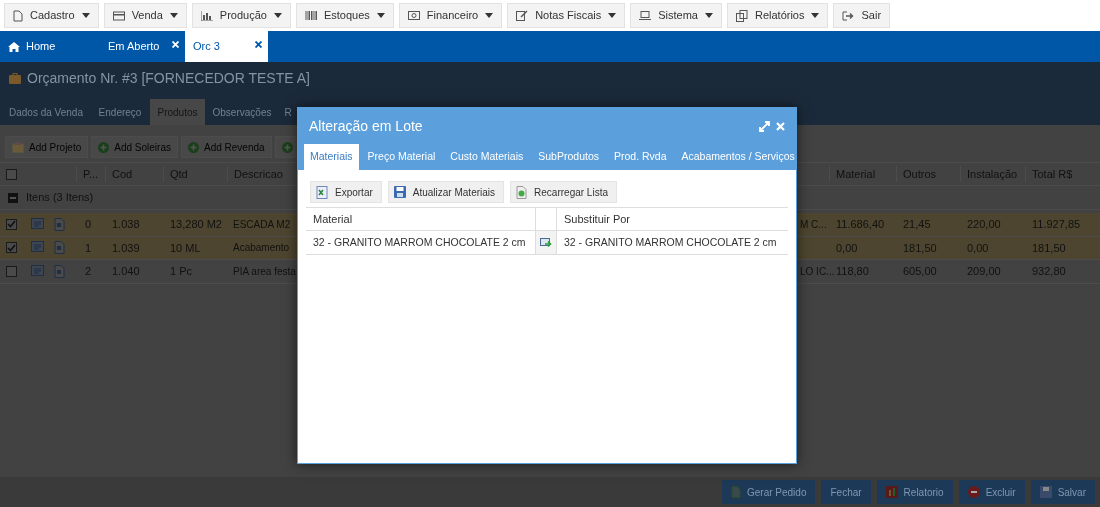  Describe the element at coordinates (261, 248) in the screenshot. I see `table-cell-text: Acabamento` at that location.